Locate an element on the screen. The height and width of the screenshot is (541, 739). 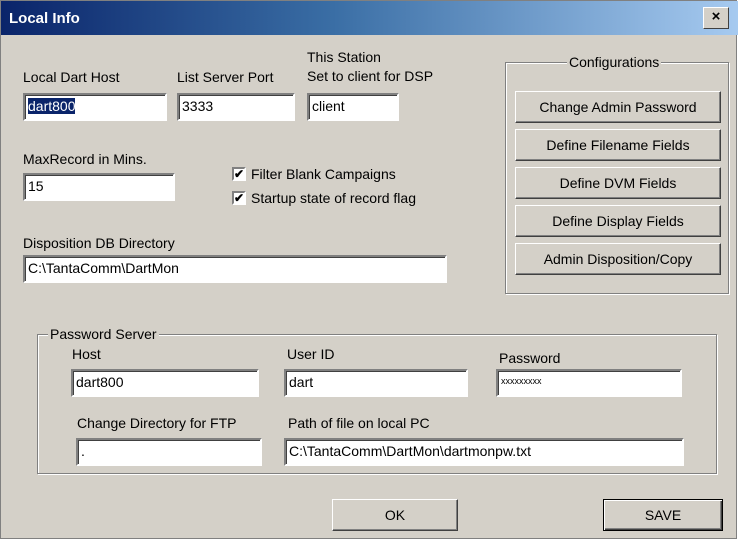
password-server-title: Password Server is located at coordinates (103, 334).